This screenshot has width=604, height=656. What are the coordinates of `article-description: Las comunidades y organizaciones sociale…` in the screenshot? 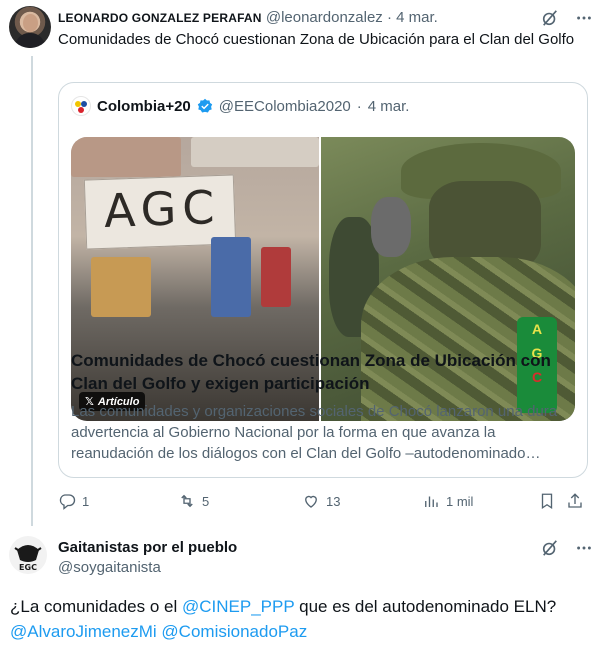 It's located at (314, 432).